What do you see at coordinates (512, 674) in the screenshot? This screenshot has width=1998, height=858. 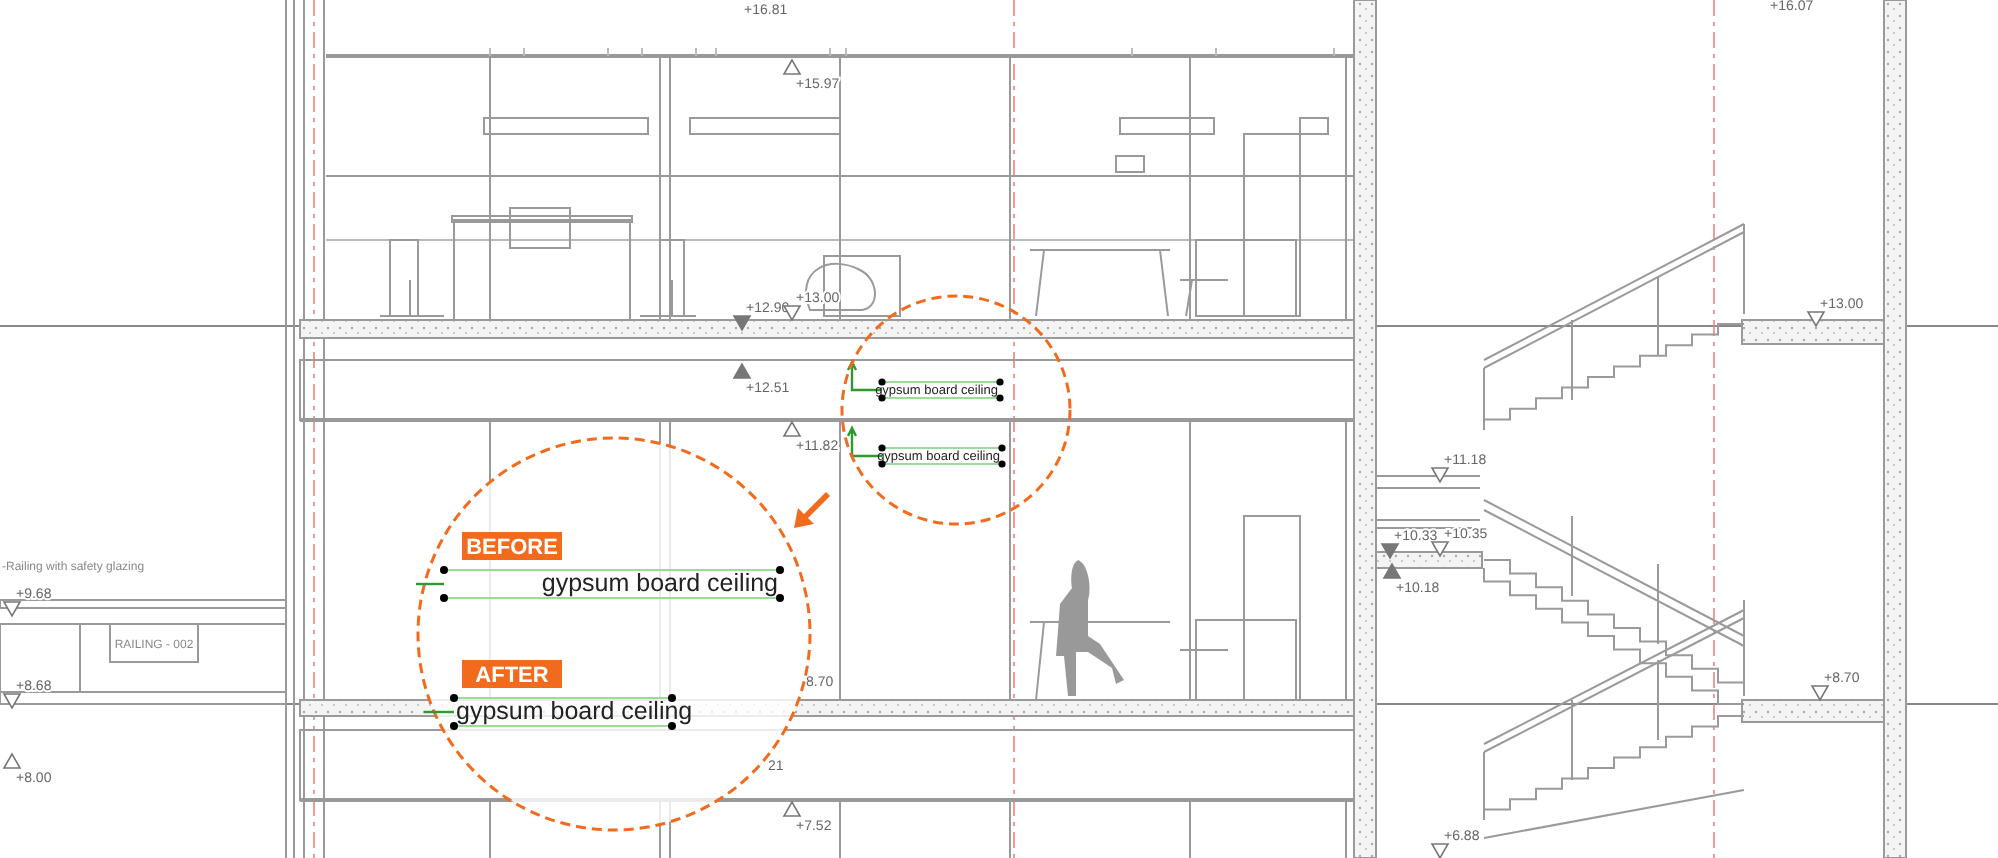 I see `callout-tag: AFTER` at bounding box center [512, 674].